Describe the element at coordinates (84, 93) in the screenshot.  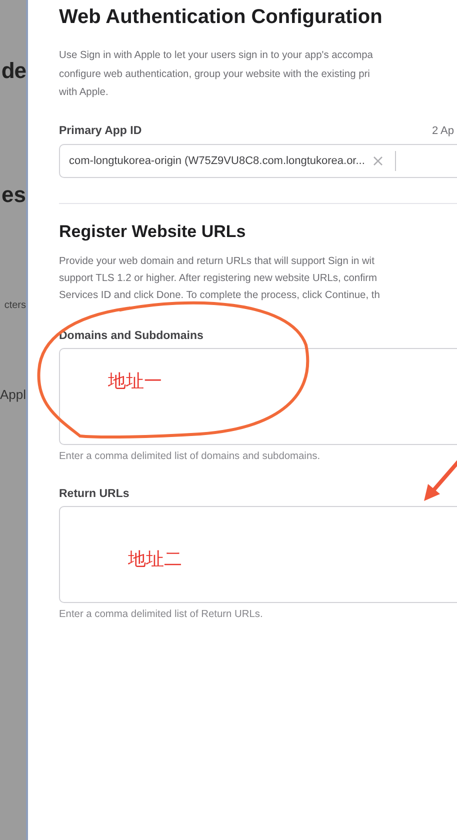
I see `description-text: with Apple.` at that location.